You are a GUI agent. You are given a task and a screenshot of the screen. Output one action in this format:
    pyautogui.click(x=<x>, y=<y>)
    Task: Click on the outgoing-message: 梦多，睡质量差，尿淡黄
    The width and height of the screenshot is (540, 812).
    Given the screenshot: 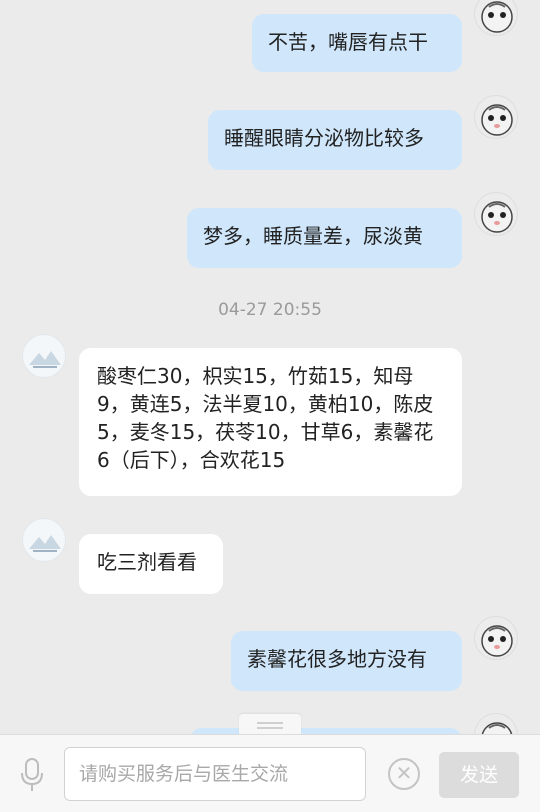 What is the action you would take?
    pyautogui.click(x=324, y=238)
    